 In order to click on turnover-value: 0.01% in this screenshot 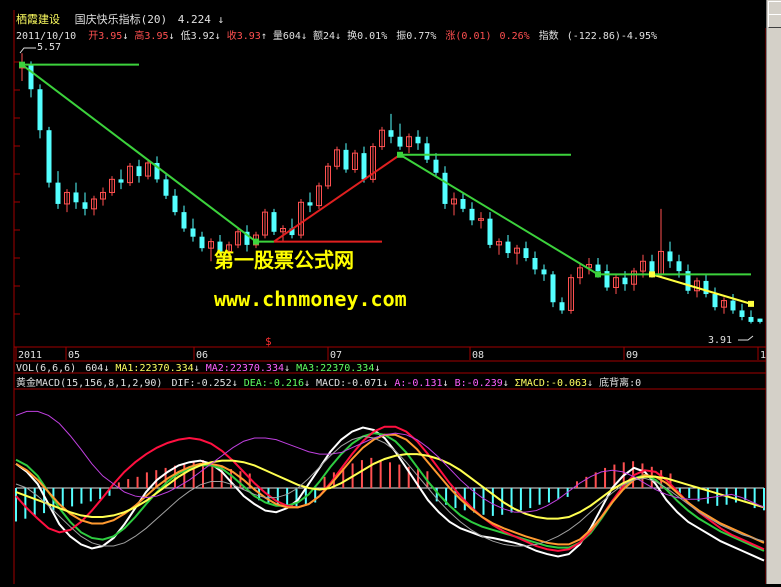, I will do `click(372, 36)`.